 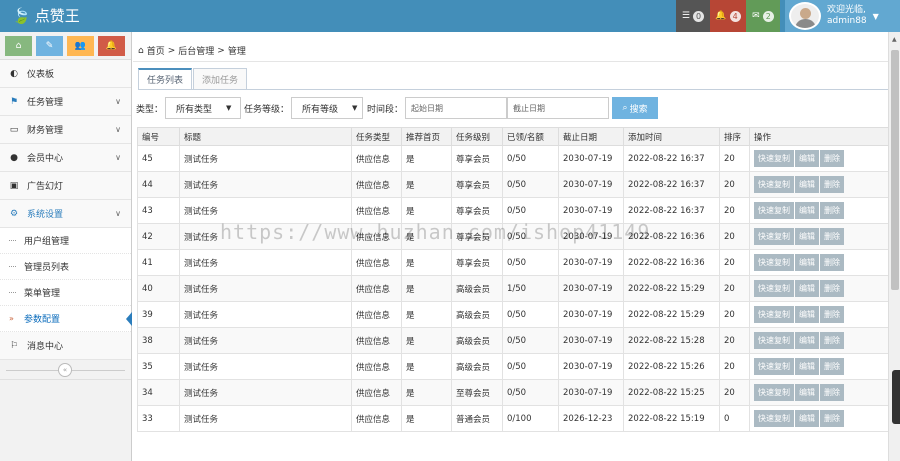 What do you see at coordinates (65, 158) in the screenshot?
I see `sidebar-item-members: ● 会员中心 ∨` at bounding box center [65, 158].